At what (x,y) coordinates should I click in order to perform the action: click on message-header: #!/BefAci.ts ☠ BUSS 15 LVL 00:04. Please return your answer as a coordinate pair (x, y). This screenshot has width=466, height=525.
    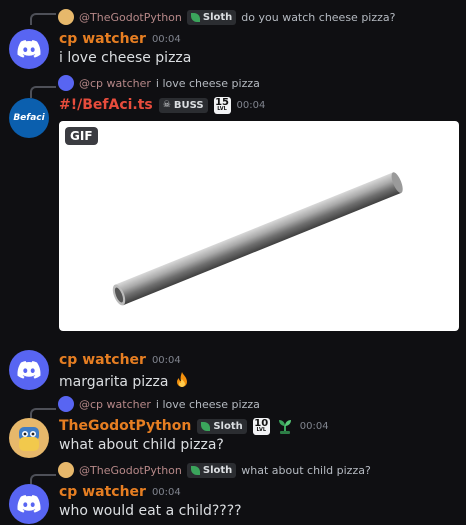
    Looking at the image, I should click on (162, 105).